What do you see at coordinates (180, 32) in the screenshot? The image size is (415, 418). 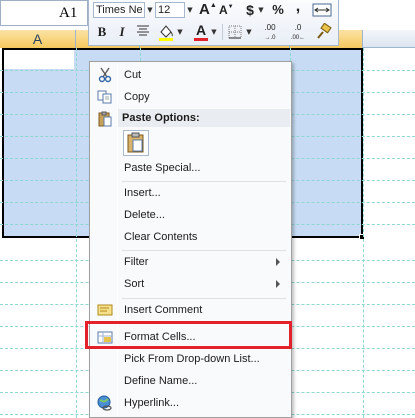 I see `fill-color-dropdown-icon: ▼` at bounding box center [180, 32].